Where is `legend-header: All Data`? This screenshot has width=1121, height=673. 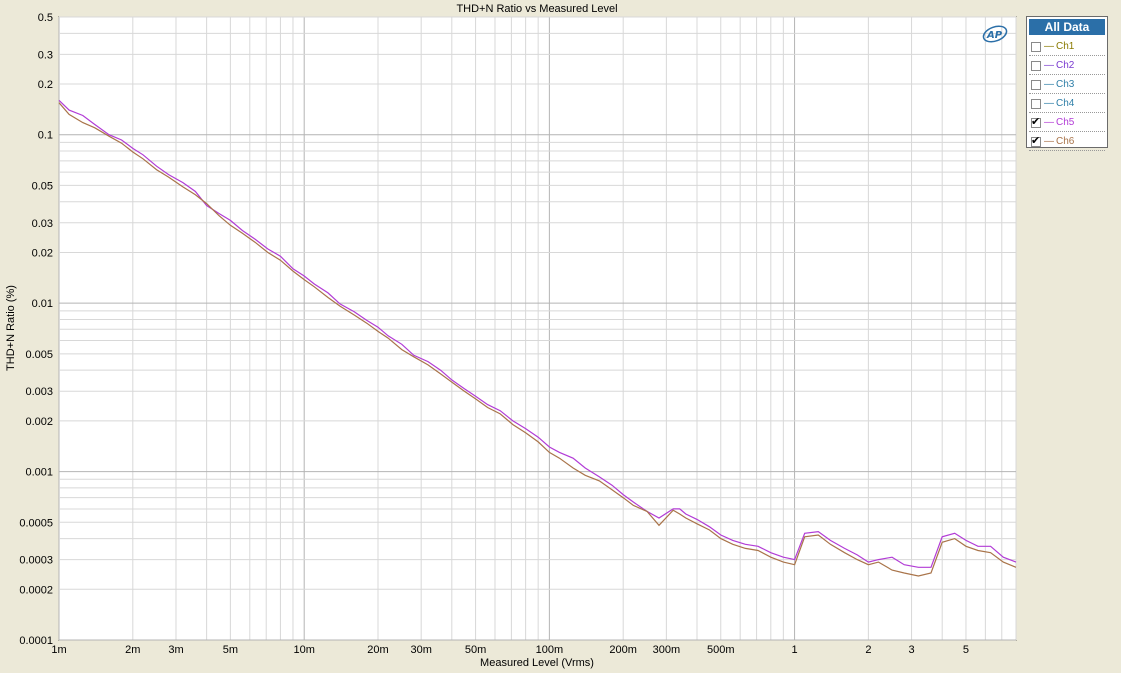 legend-header: All Data is located at coordinates (1067, 27).